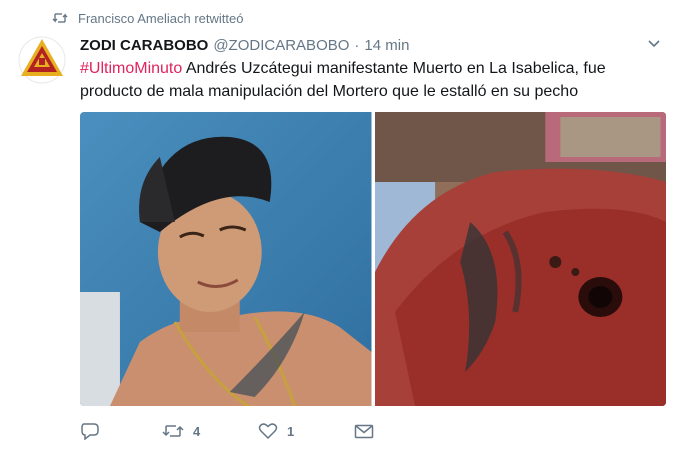 The image size is (680, 454). What do you see at coordinates (90, 431) in the screenshot?
I see `reply-icon` at bounding box center [90, 431].